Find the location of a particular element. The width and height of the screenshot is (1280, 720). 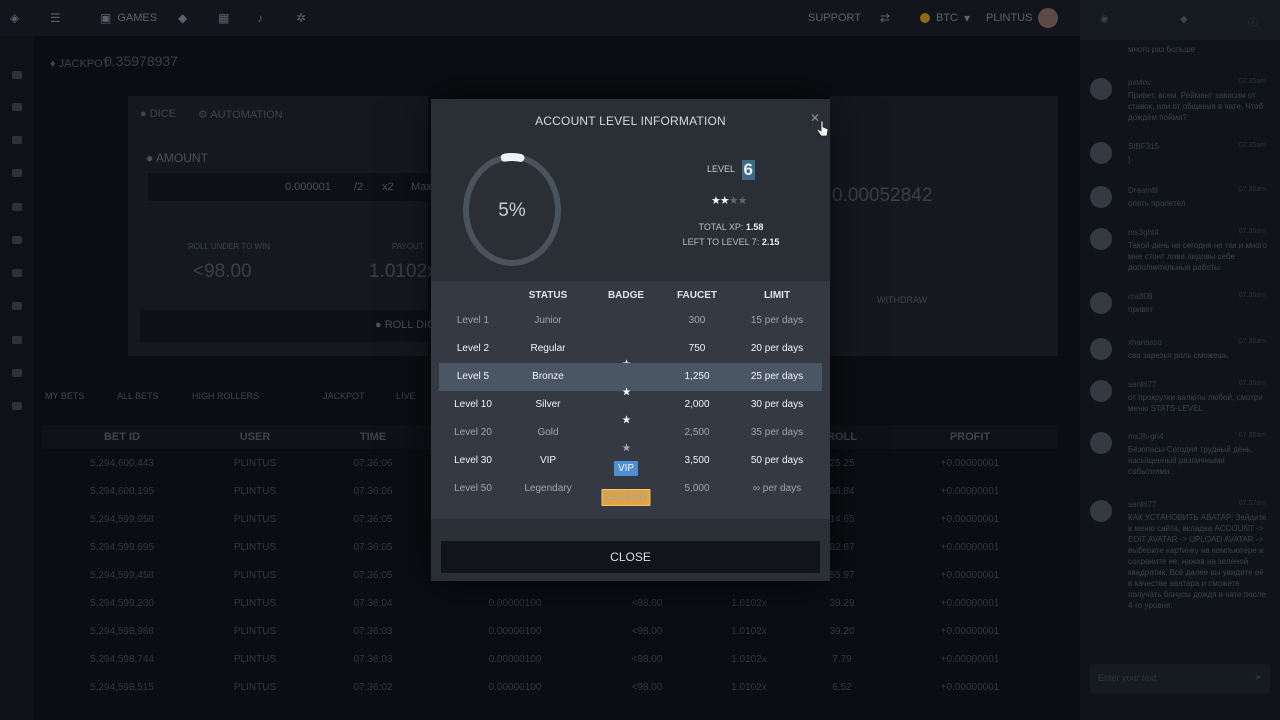

chat-username: ms3h-gn4 is located at coordinates (1146, 436).